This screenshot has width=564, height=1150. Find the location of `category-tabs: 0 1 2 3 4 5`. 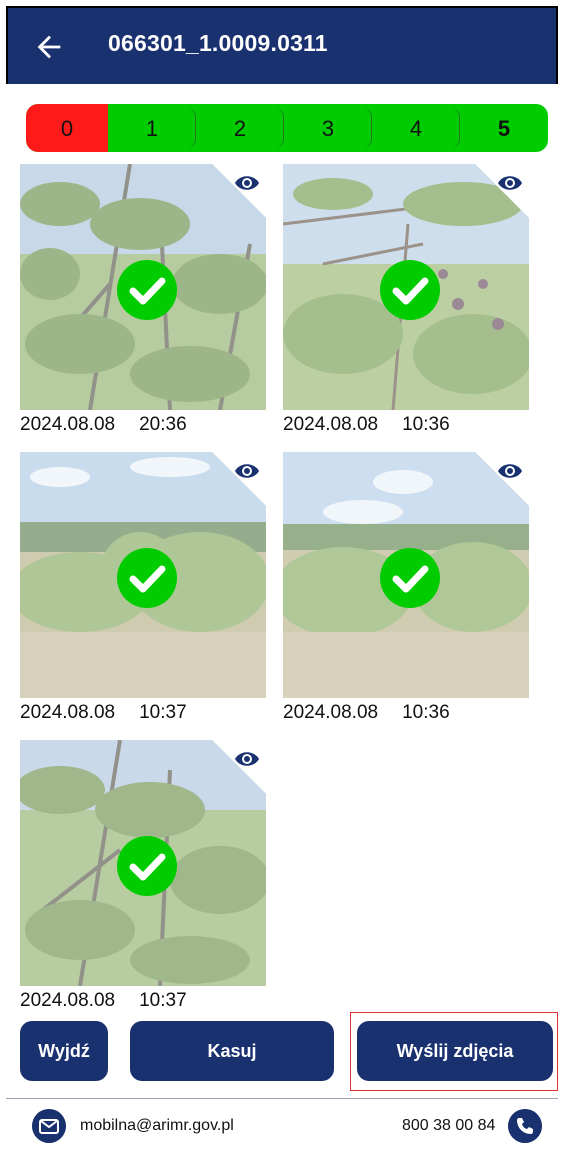

category-tabs: 0 1 2 3 4 5 is located at coordinates (287, 128).